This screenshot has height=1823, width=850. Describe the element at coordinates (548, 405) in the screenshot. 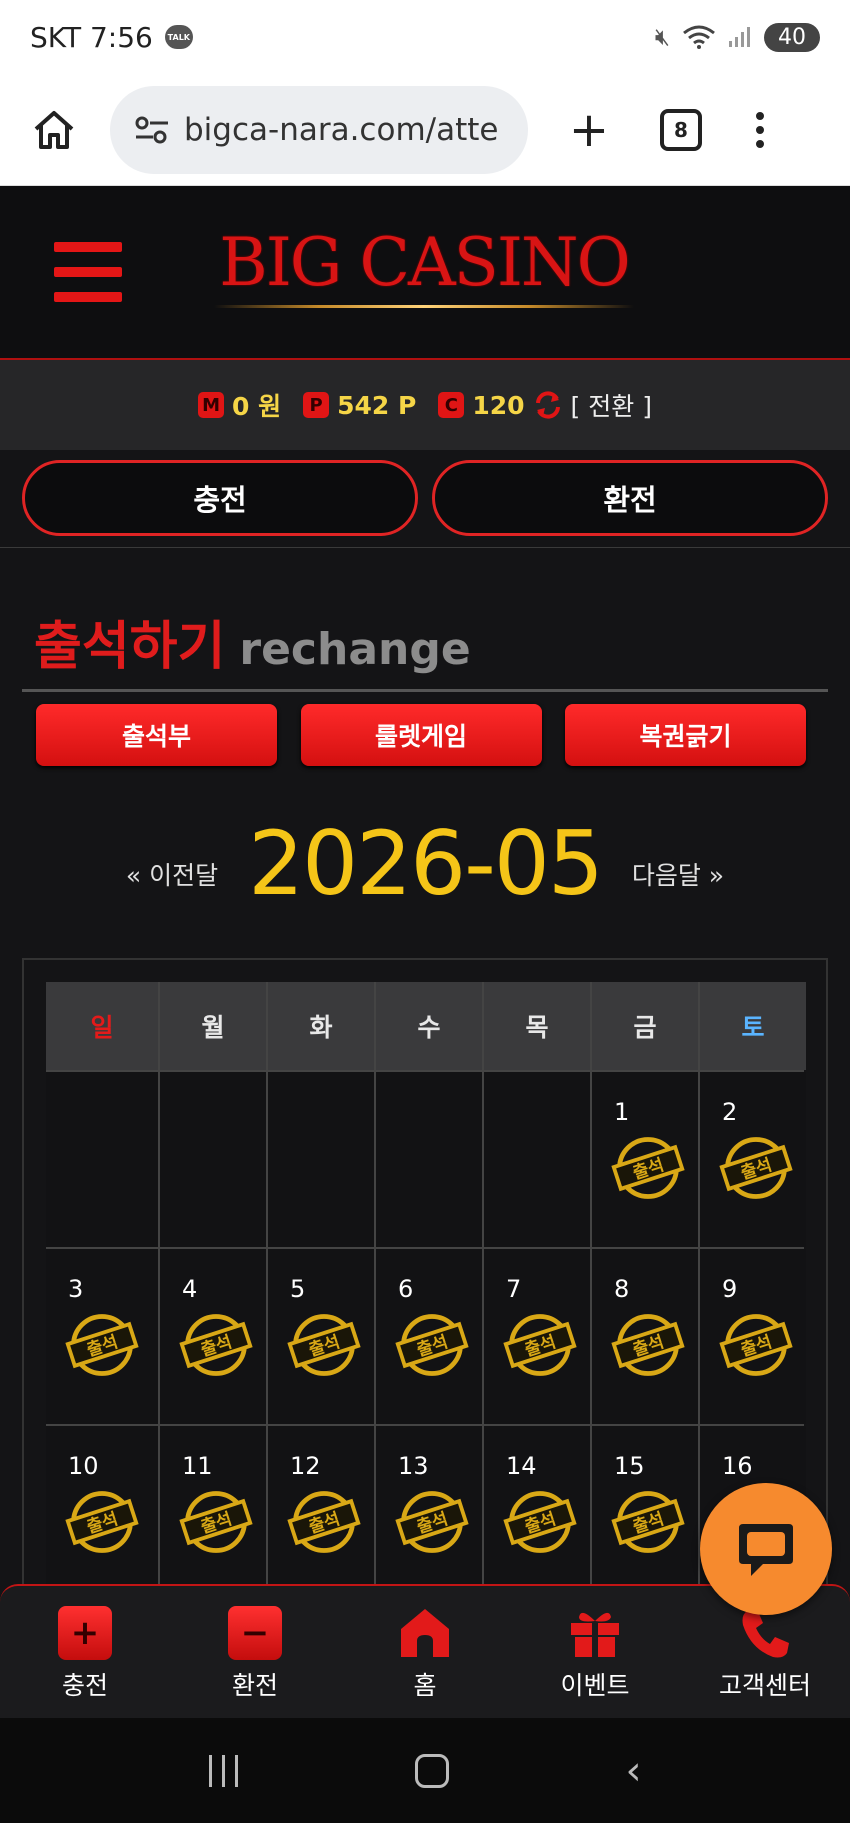

I see `refresh-icon` at that location.